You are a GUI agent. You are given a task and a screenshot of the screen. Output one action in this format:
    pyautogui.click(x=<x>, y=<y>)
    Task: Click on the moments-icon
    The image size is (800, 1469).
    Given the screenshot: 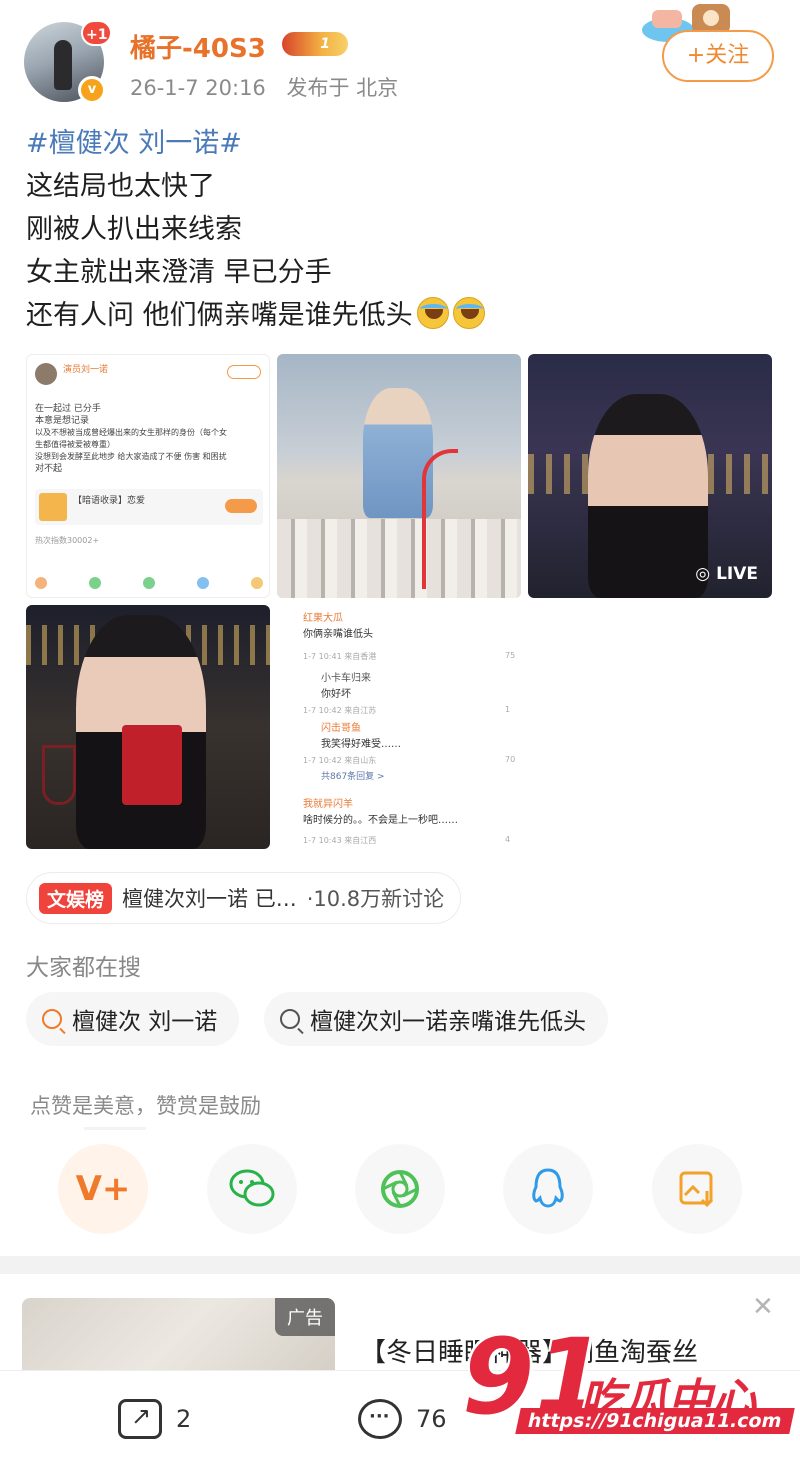 What is the action you would take?
    pyautogui.click(x=400, y=1189)
    